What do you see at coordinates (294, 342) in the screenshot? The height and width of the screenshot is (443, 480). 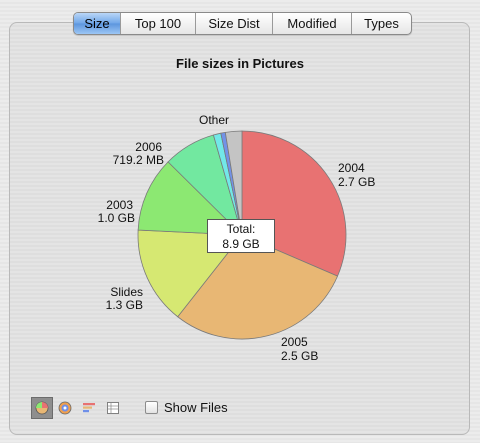 I see `slice-label-name: 2005` at bounding box center [294, 342].